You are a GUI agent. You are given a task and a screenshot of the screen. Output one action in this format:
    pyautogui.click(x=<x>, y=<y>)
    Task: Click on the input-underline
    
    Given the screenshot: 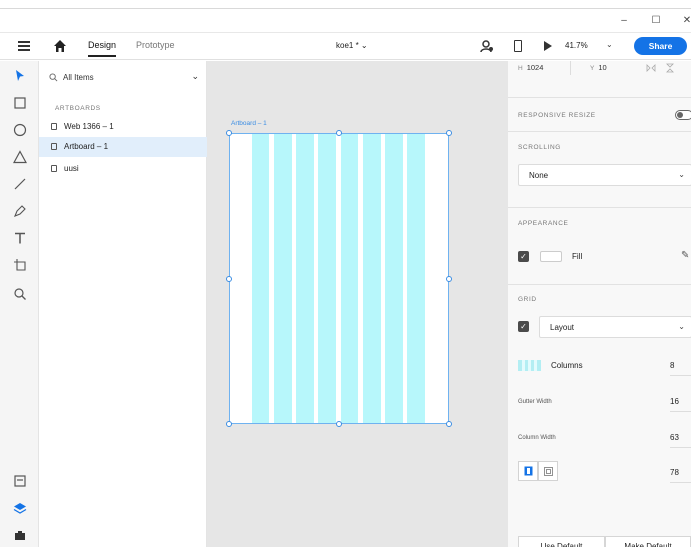 What is the action you would take?
    pyautogui.click(x=680, y=447)
    